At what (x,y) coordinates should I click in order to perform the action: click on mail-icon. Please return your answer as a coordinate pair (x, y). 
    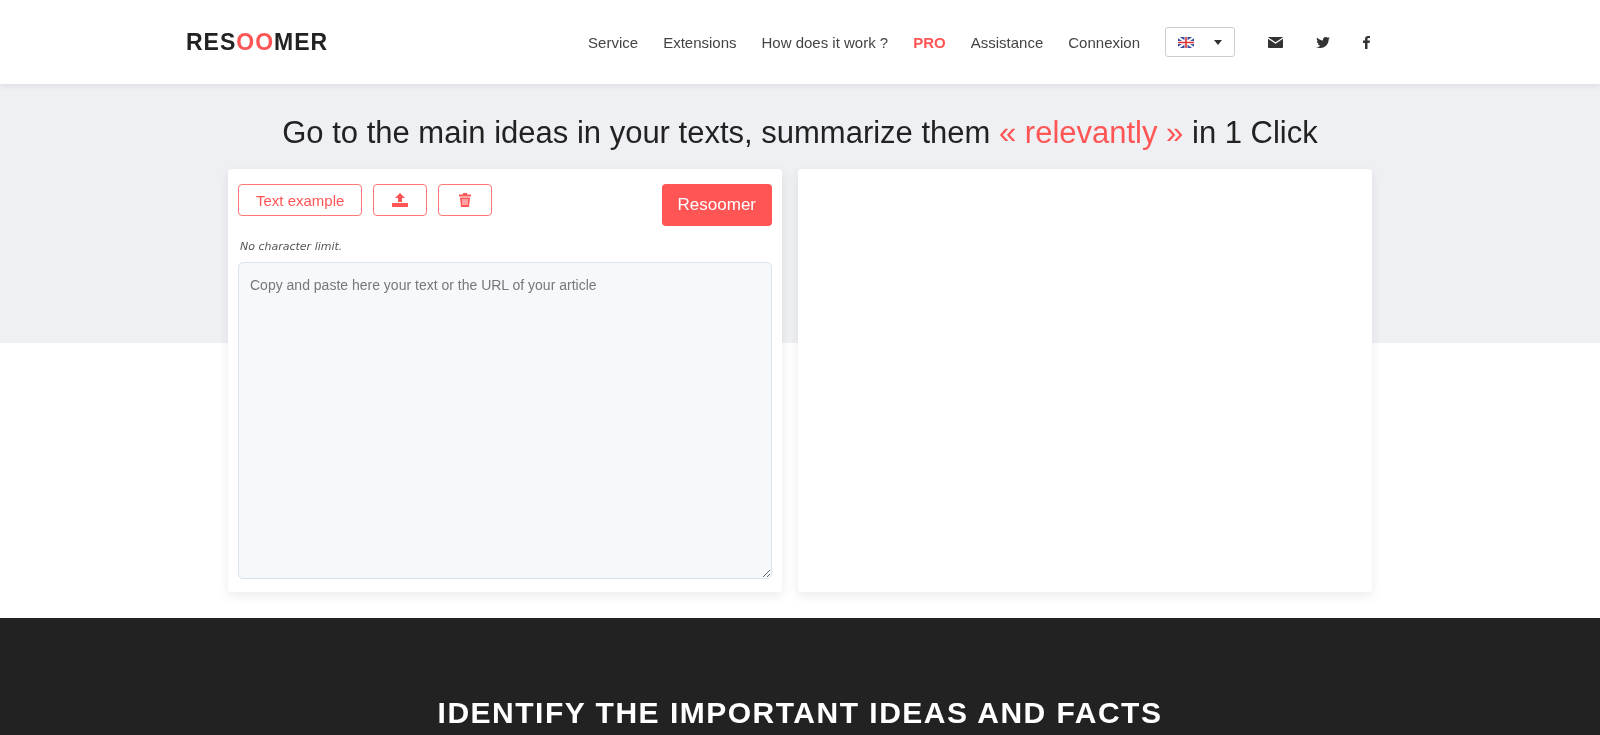
    Looking at the image, I should click on (1275, 42).